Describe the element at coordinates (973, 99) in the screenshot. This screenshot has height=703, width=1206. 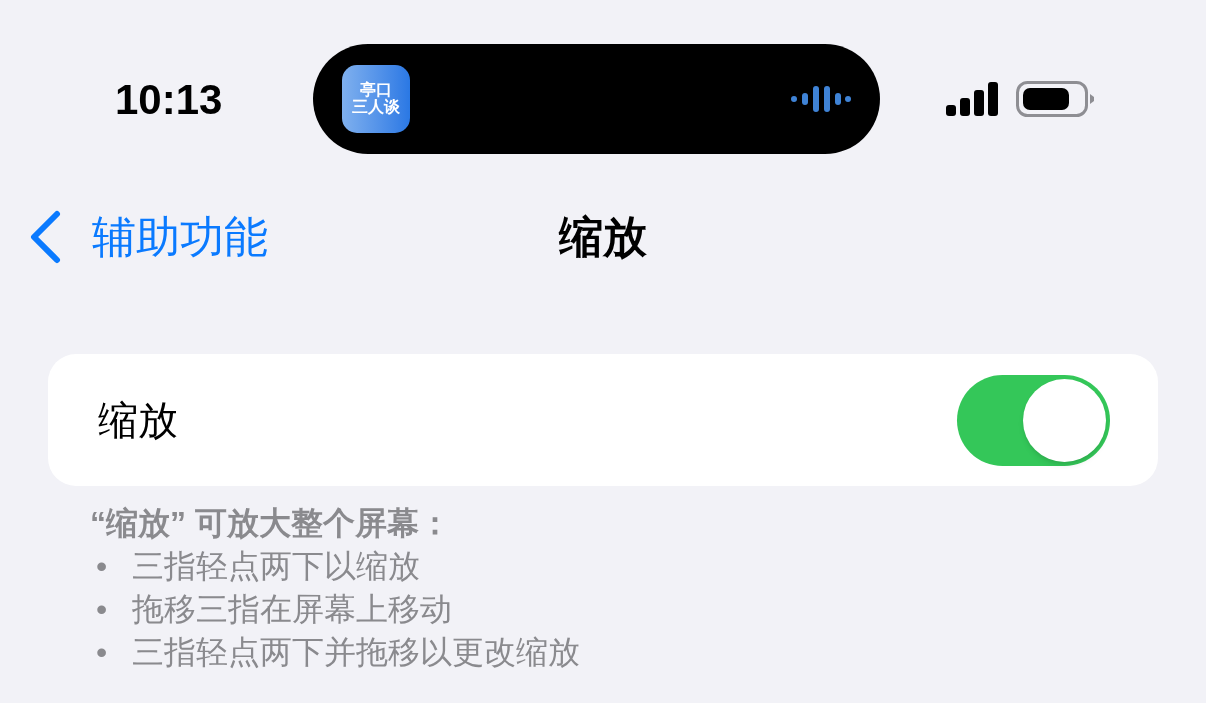
I see `signal-icon` at that location.